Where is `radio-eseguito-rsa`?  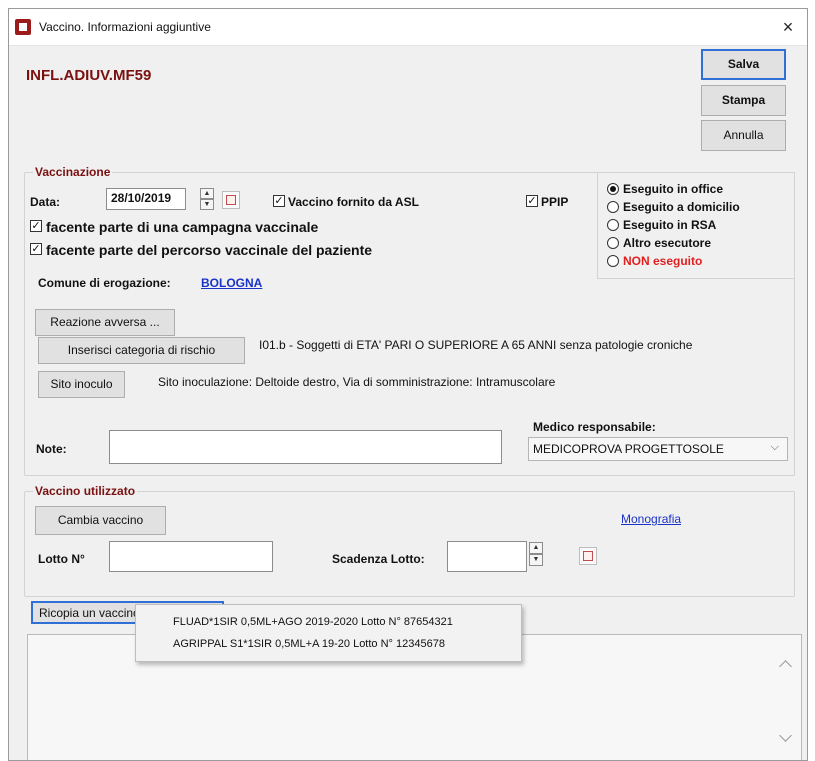
radio-eseguito-rsa is located at coordinates (613, 225).